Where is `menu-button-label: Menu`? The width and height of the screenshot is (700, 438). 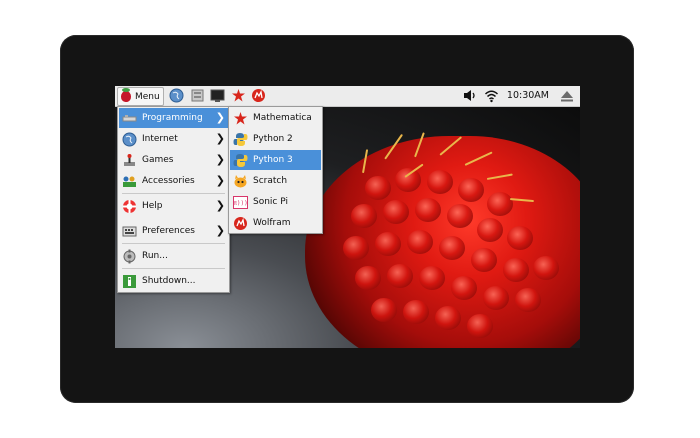
menu-button-label: Menu is located at coordinates (147, 96).